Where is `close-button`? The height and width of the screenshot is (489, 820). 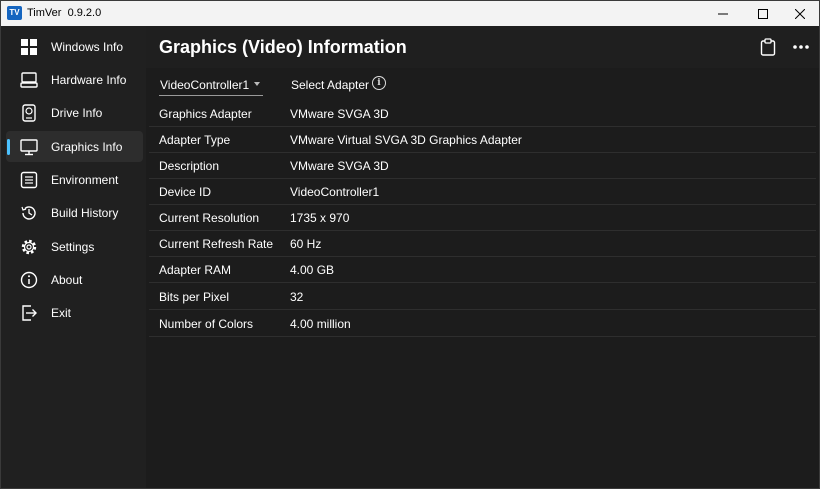 close-button is located at coordinates (799, 13).